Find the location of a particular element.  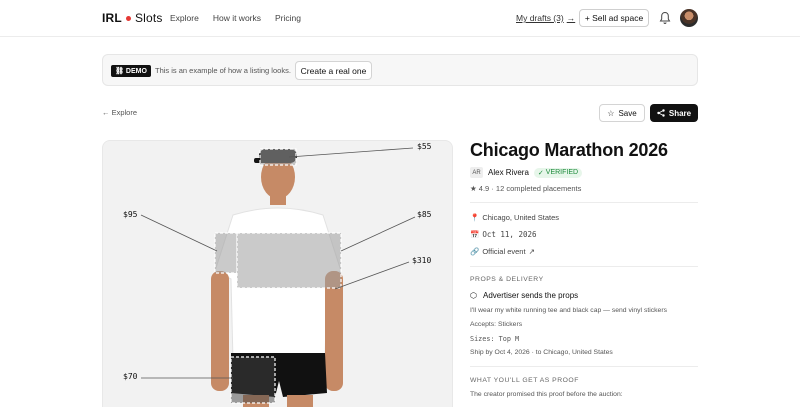

creator-row: AR Alex Rivera ✓ VERIFIED is located at coordinates (526, 172).